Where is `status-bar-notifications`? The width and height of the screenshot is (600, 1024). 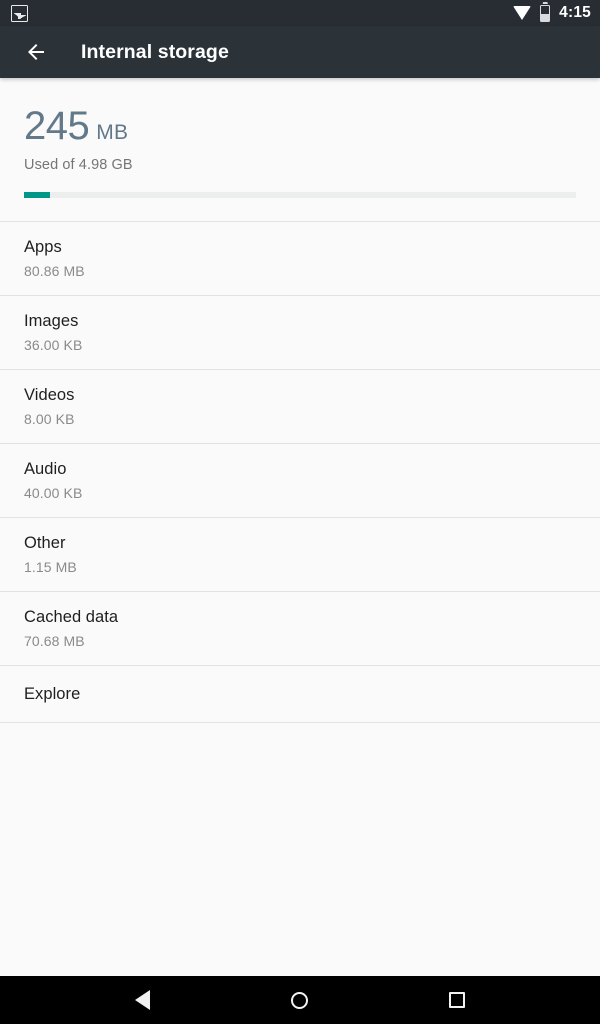
status-bar-notifications is located at coordinates (19, 13).